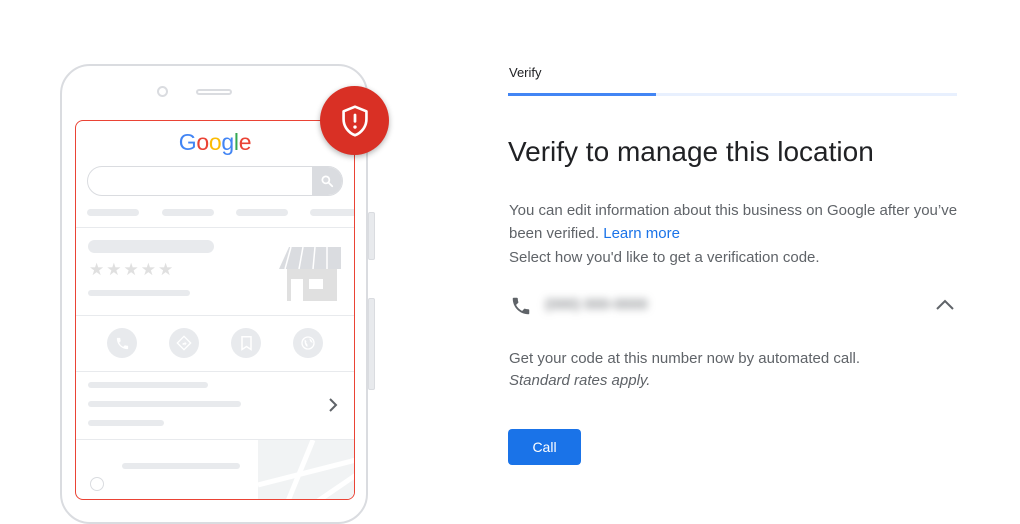 This screenshot has width=1020, height=524. I want to click on logo-letter: g, so click(227, 142).